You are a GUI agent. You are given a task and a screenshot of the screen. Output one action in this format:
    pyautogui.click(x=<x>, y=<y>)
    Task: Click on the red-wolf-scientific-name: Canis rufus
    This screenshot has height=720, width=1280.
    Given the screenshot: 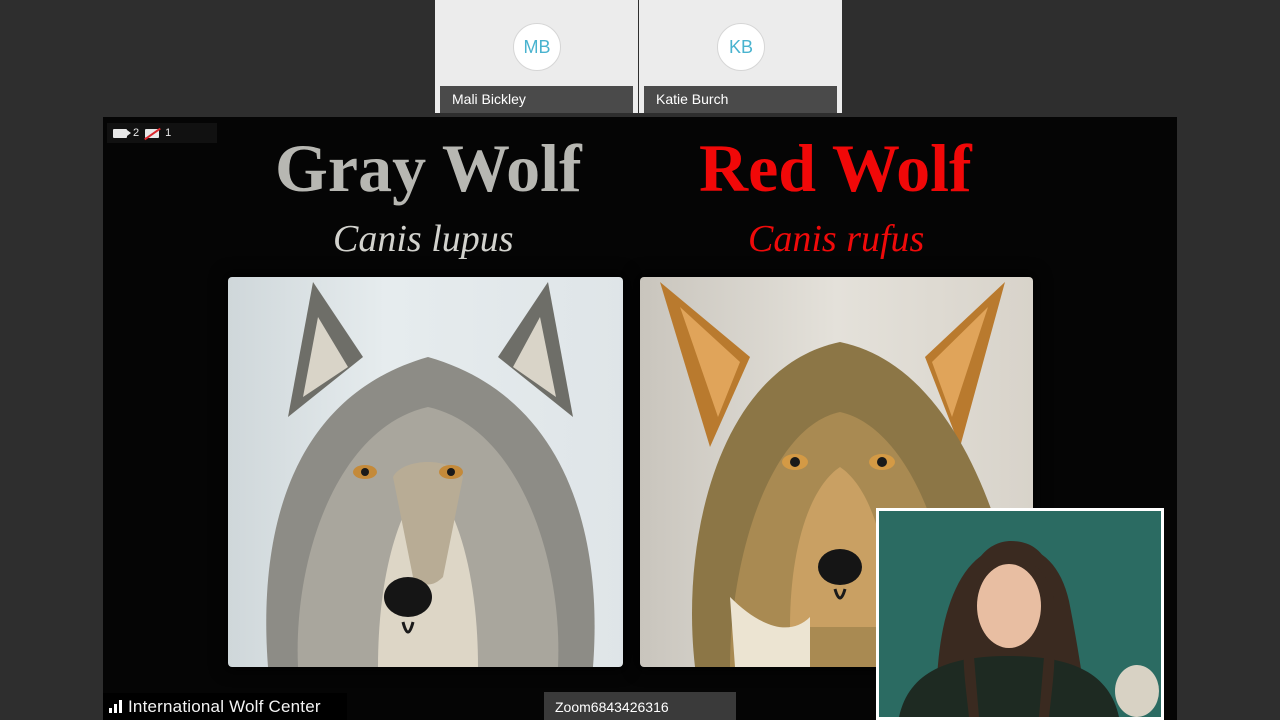 What is the action you would take?
    pyautogui.click(x=836, y=239)
    